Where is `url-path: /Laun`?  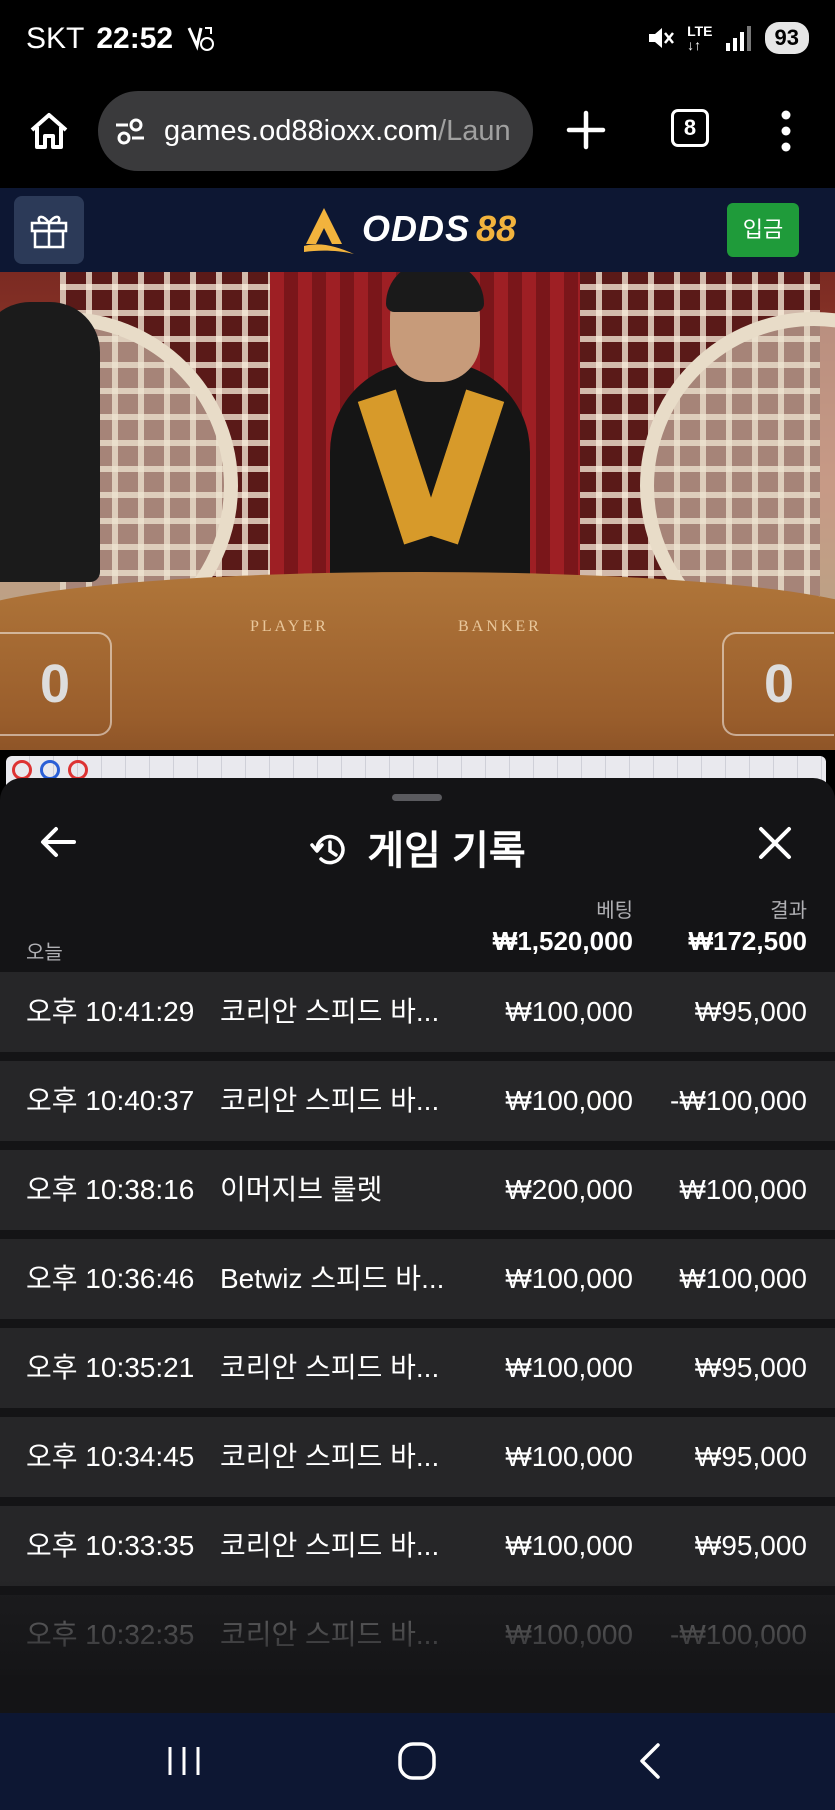 url-path: /Laun is located at coordinates (474, 130).